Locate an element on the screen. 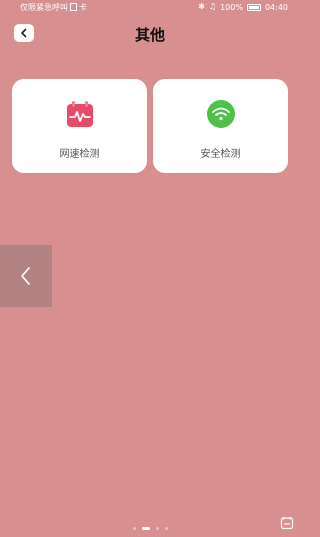  bluetooth-icon: ✱ is located at coordinates (201, 6).